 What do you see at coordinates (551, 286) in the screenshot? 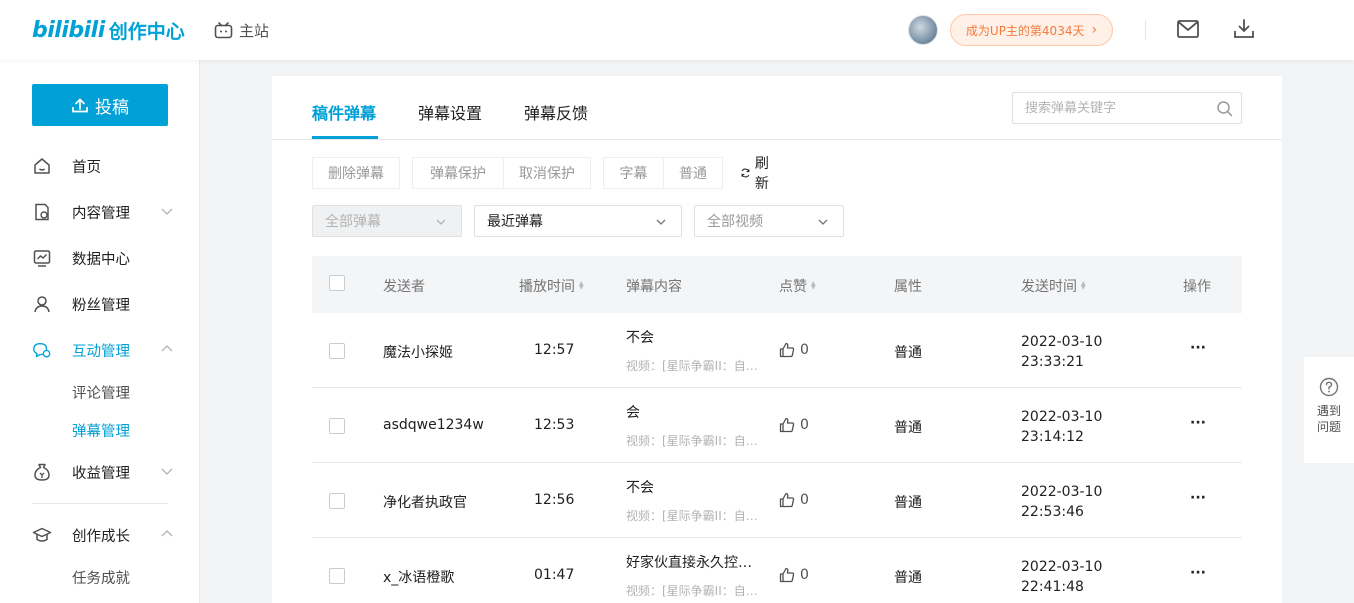
I see `column-play-time: 播放时间 ▲ ▼` at bounding box center [551, 286].